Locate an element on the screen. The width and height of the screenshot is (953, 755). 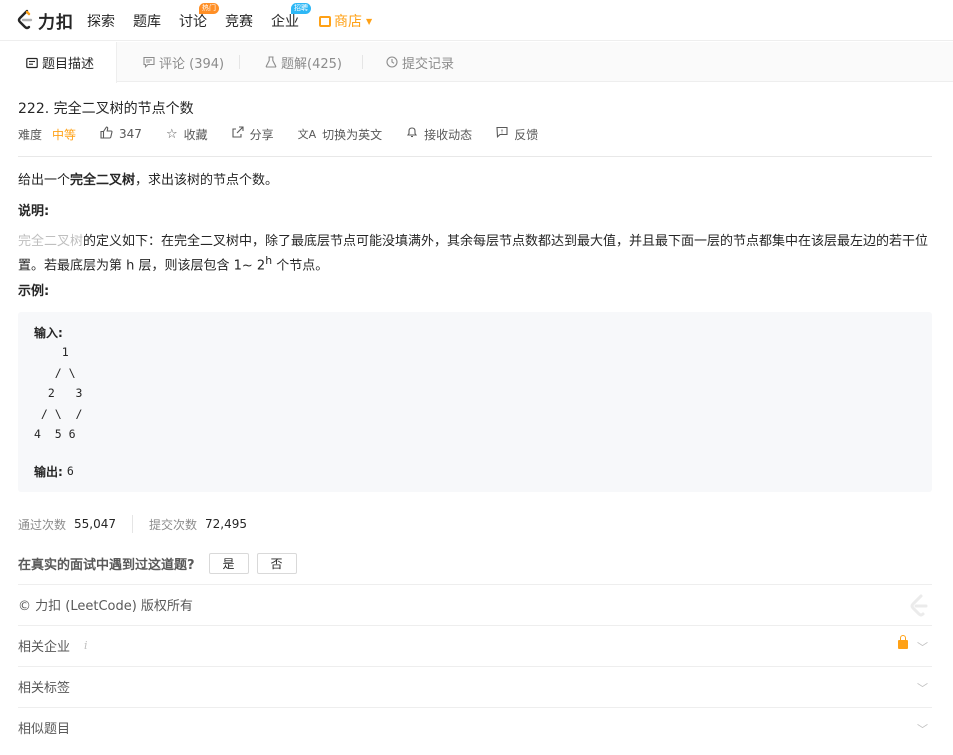
share-button: 分享 is located at coordinates (253, 134).